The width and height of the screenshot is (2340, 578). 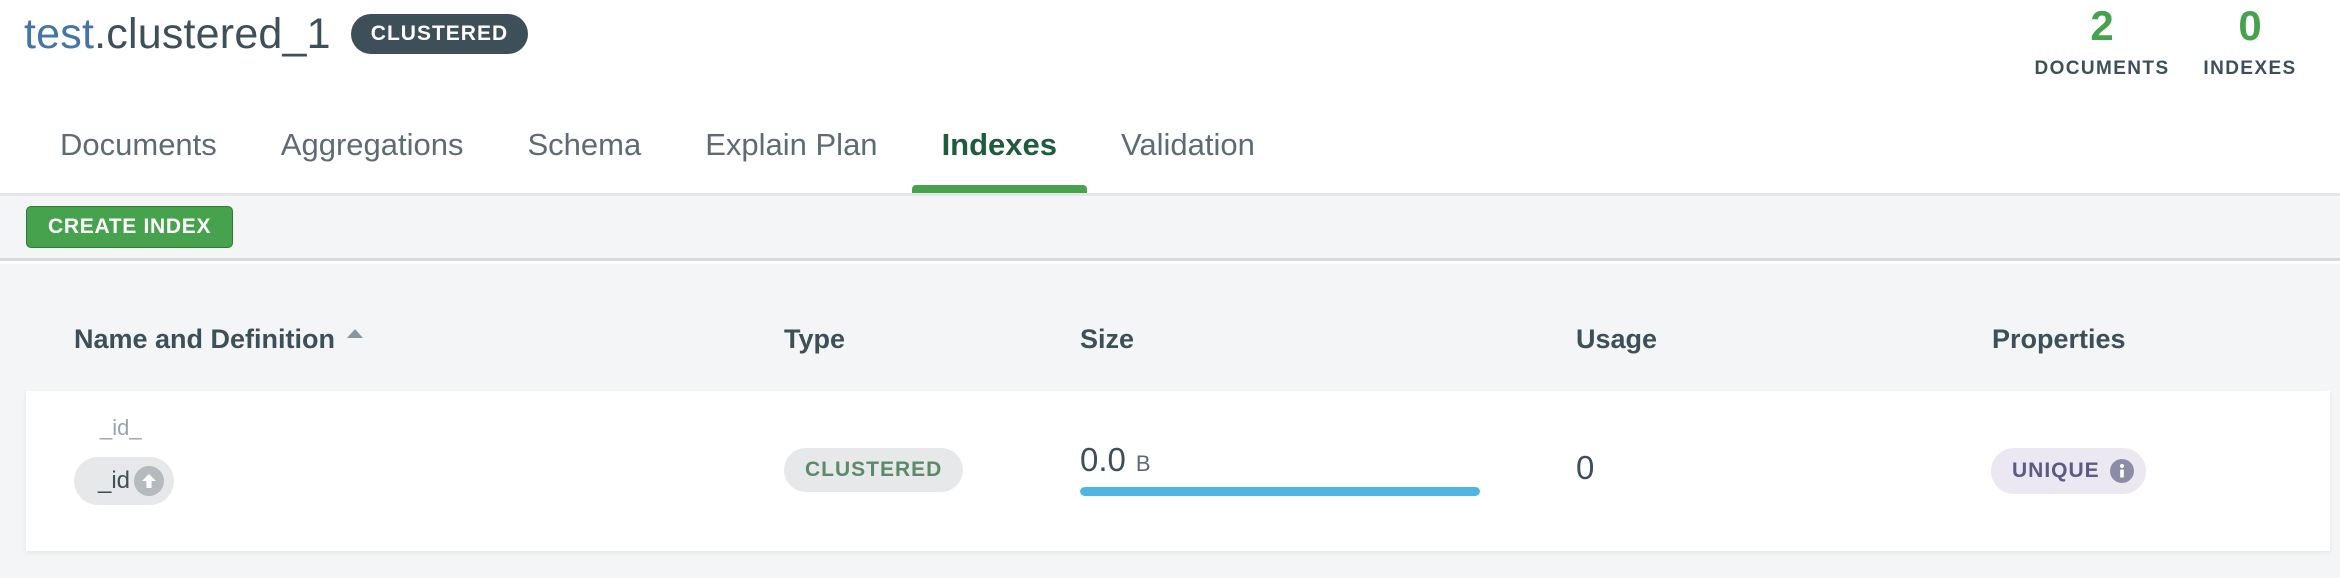 I want to click on indexes-toolbar: CREATE INDEX, so click(x=1170, y=227).